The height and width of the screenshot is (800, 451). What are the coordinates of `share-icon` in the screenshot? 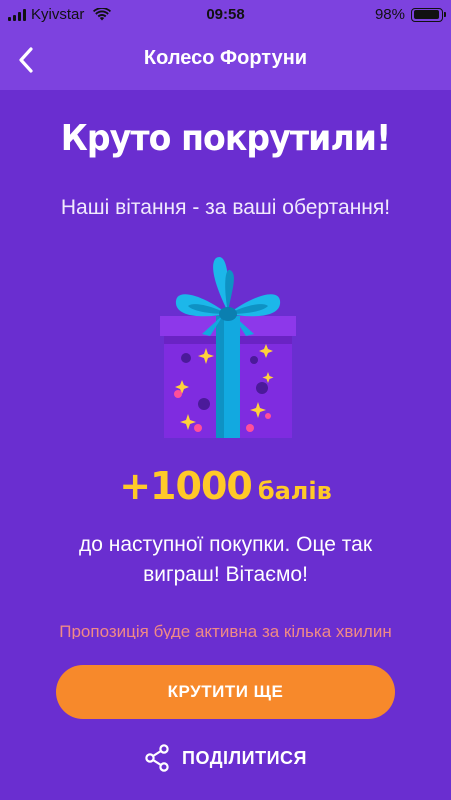 It's located at (157, 758).